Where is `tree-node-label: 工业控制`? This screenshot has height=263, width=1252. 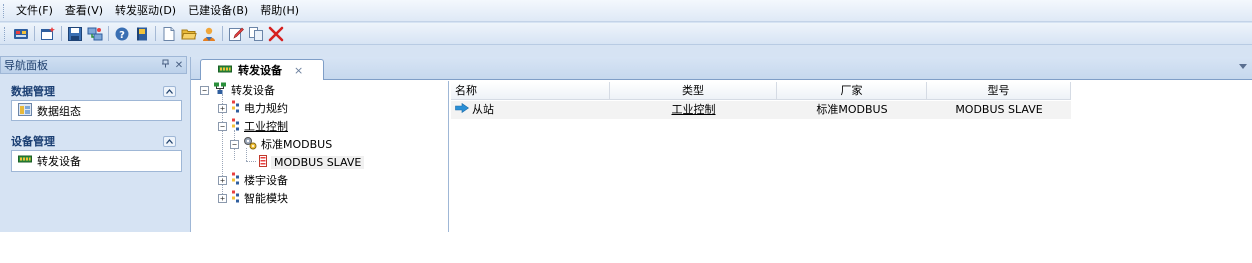 tree-node-label: 工业控制 is located at coordinates (266, 126).